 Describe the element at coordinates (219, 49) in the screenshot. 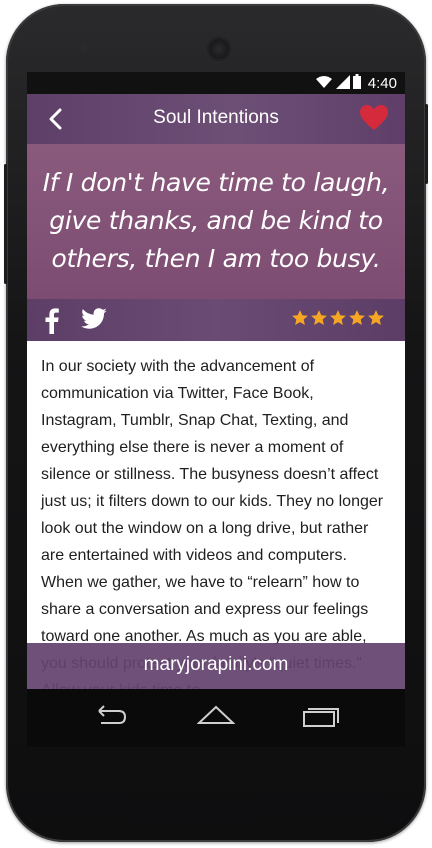

I see `earpiece-speaker` at that location.